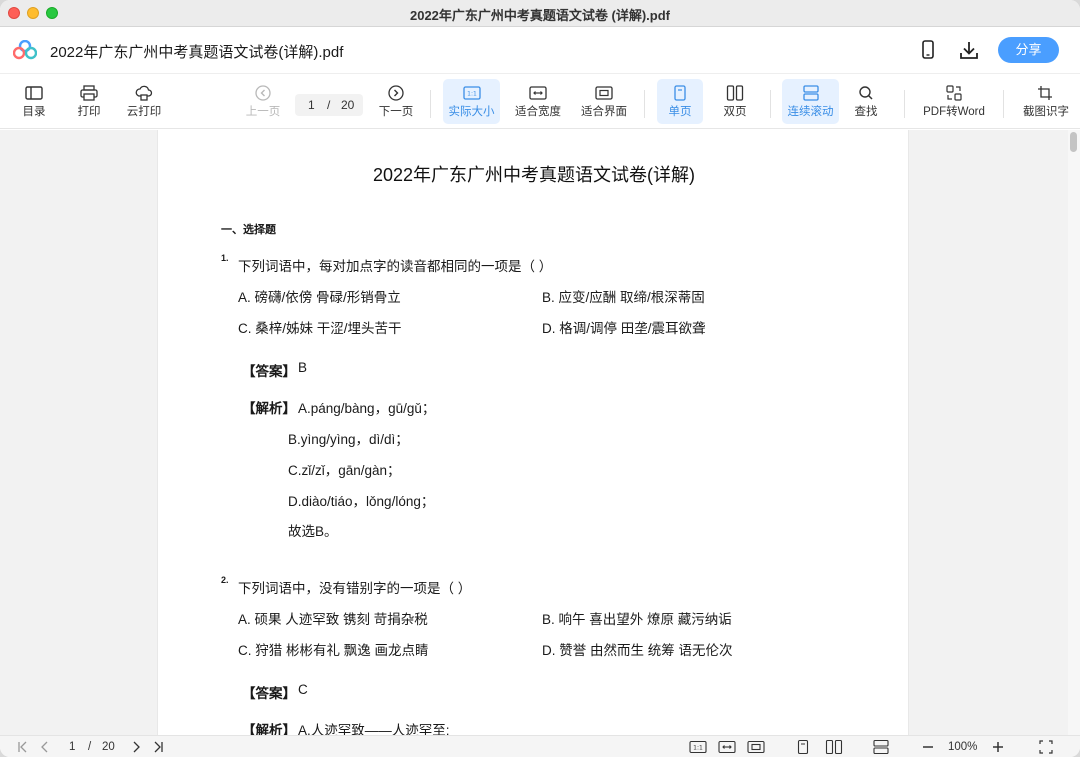 The height and width of the screenshot is (757, 1080). What do you see at coordinates (866, 112) in the screenshot?
I see `find-label: 查找` at bounding box center [866, 112].